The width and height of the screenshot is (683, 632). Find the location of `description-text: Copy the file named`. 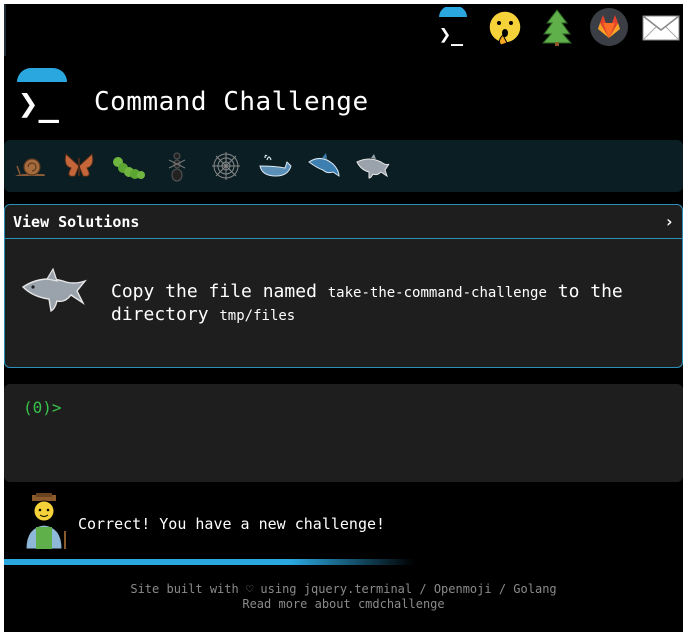

description-text: Copy the file named is located at coordinates (219, 291).